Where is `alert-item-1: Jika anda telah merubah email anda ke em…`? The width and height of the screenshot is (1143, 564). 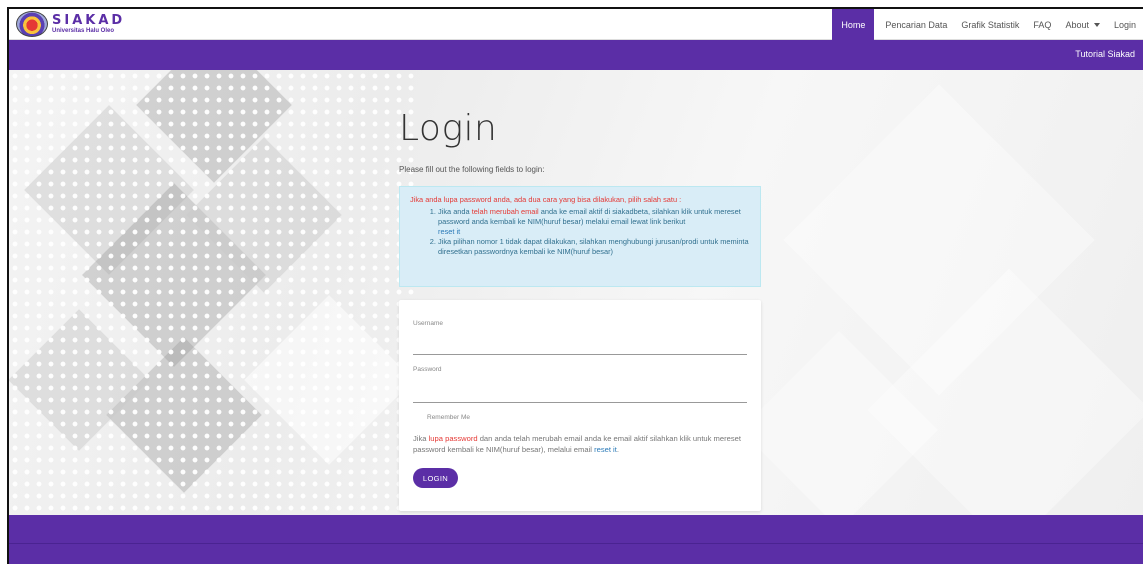 alert-item-1: Jika anda telah merubah email anda ke em… is located at coordinates (594, 222).